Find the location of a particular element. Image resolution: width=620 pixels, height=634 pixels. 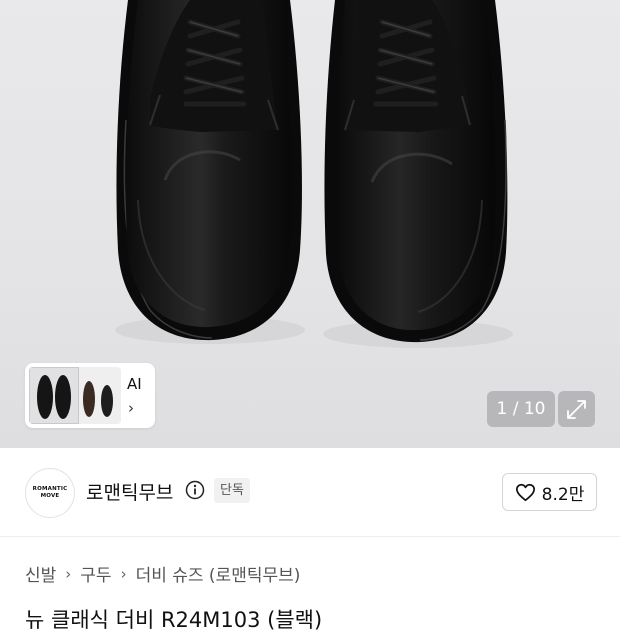

breadcrumb-item-derby-shoes: 더비 슈즈 (로맨틱무브) is located at coordinates (218, 573).